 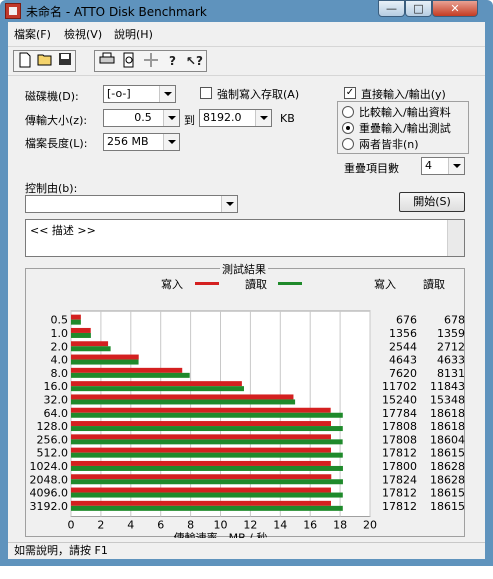 I want to click on x-tick-label: 4, so click(x=130, y=525).